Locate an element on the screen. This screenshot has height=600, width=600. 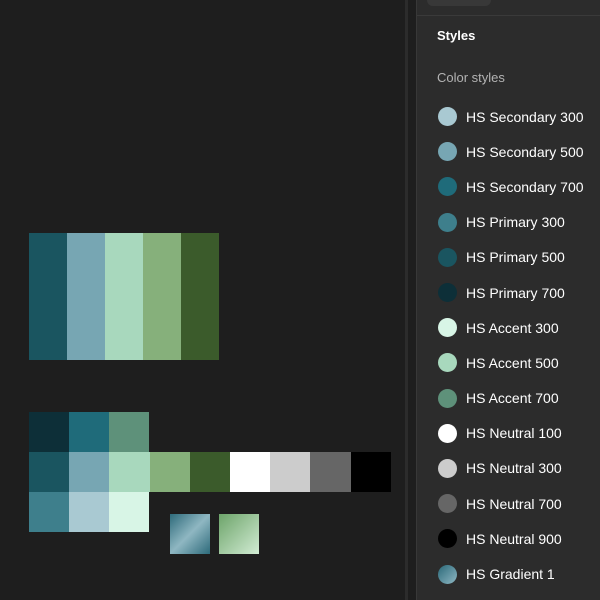
color-style-item: HS Accent 500 is located at coordinates (508, 362).